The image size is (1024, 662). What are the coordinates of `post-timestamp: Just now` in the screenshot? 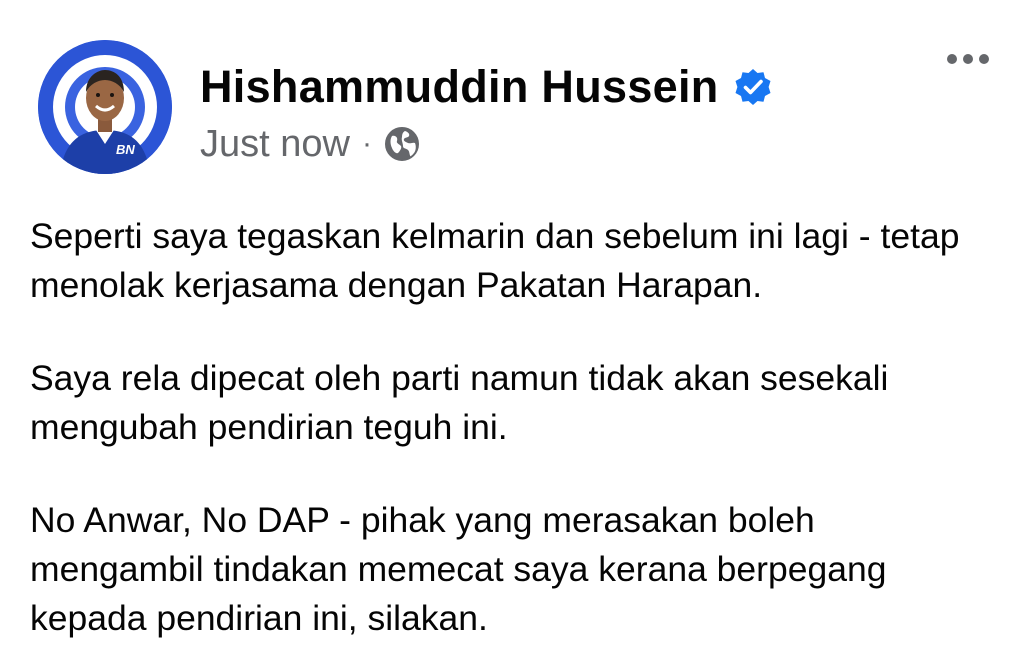 It's located at (275, 144).